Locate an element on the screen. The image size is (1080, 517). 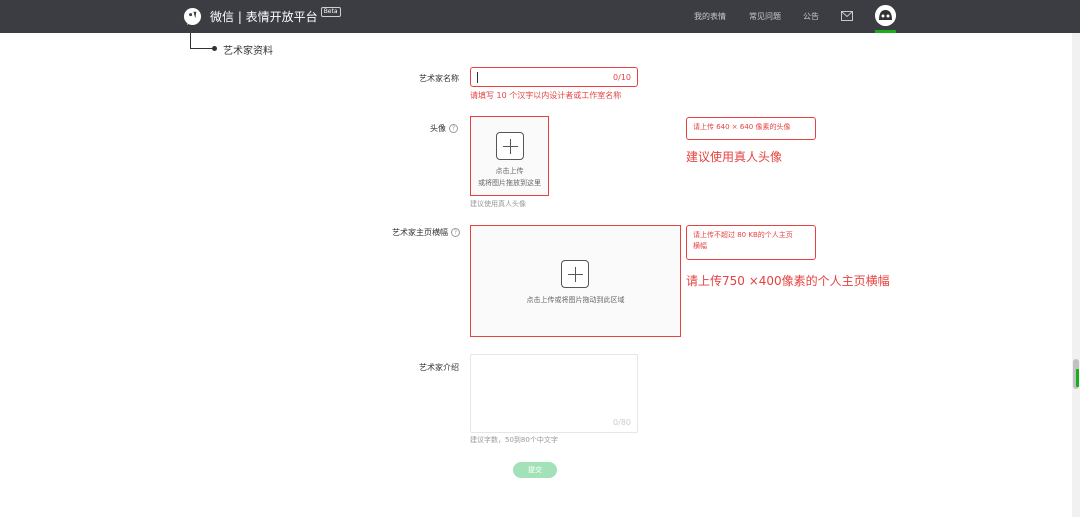
banner-label: 艺术家主页横幅? is located at coordinates (426, 232).